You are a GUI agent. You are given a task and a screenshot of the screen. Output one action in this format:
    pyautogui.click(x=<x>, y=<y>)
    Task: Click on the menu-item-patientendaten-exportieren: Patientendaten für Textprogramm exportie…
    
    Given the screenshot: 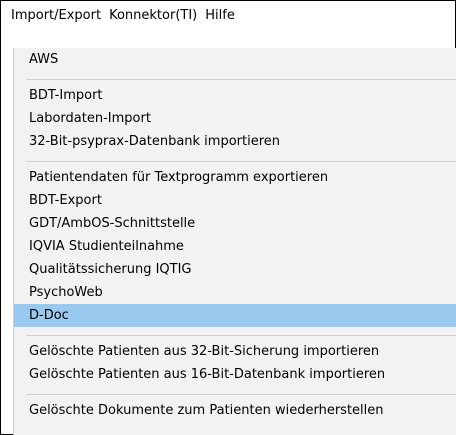 What is the action you would take?
    pyautogui.click(x=235, y=177)
    